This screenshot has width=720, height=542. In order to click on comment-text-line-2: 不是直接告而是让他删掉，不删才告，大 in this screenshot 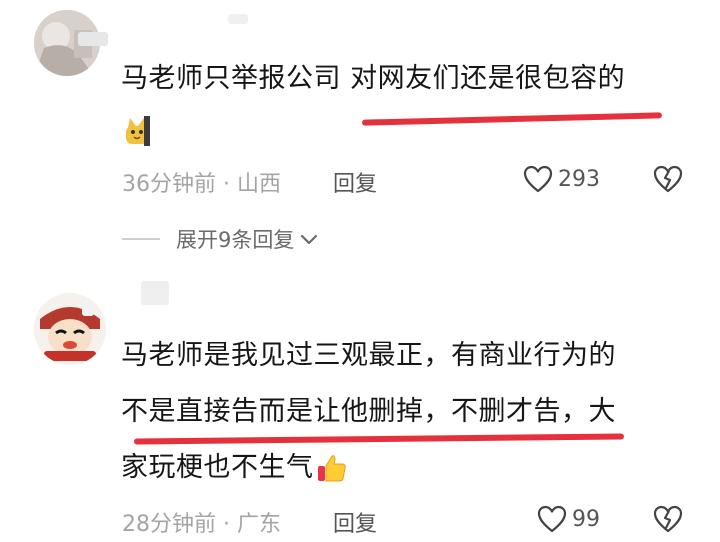, I will do `click(368, 411)`.